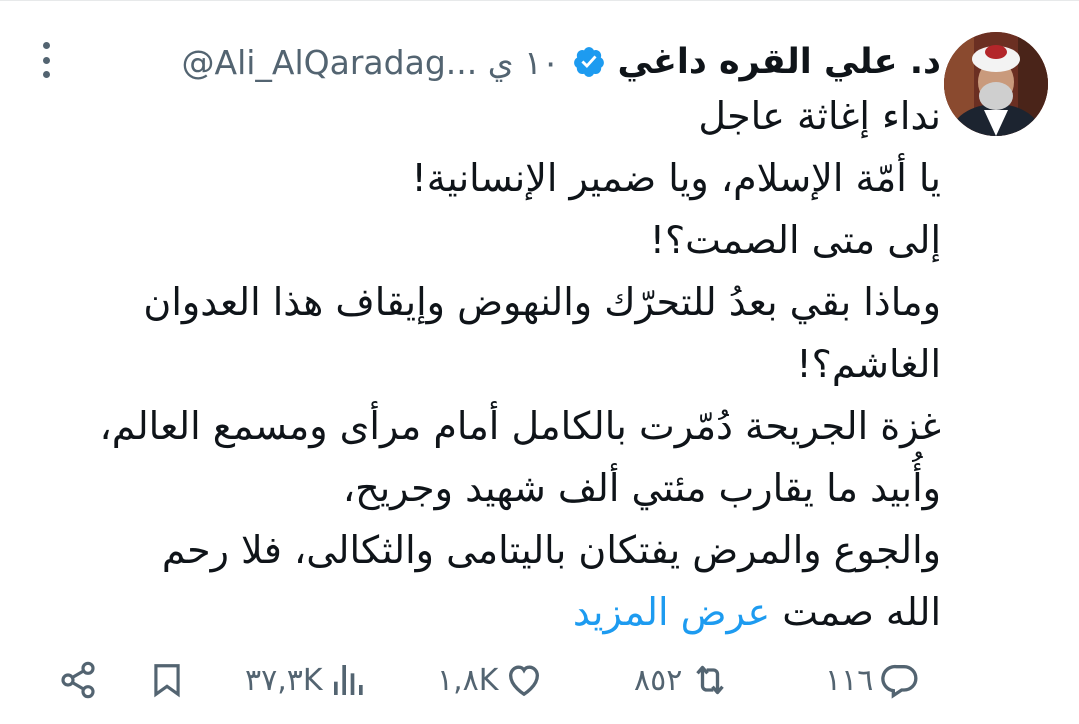 This screenshot has width=1079, height=724. I want to click on author-name: د. علي القره داغي, so click(779, 62).